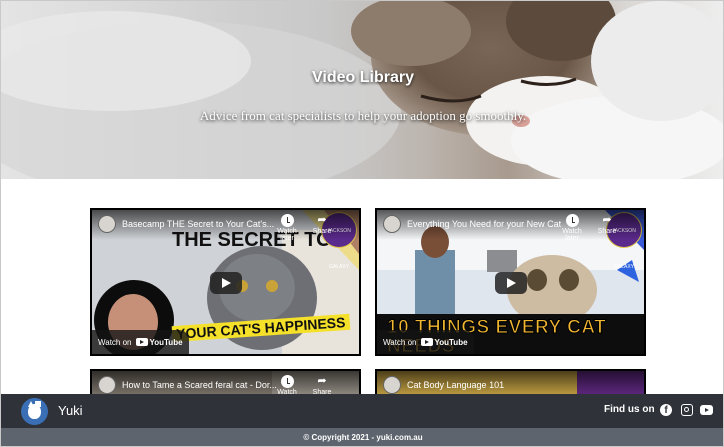  Describe the element at coordinates (666, 410) in the screenshot. I see `facebook-icon: f` at that location.